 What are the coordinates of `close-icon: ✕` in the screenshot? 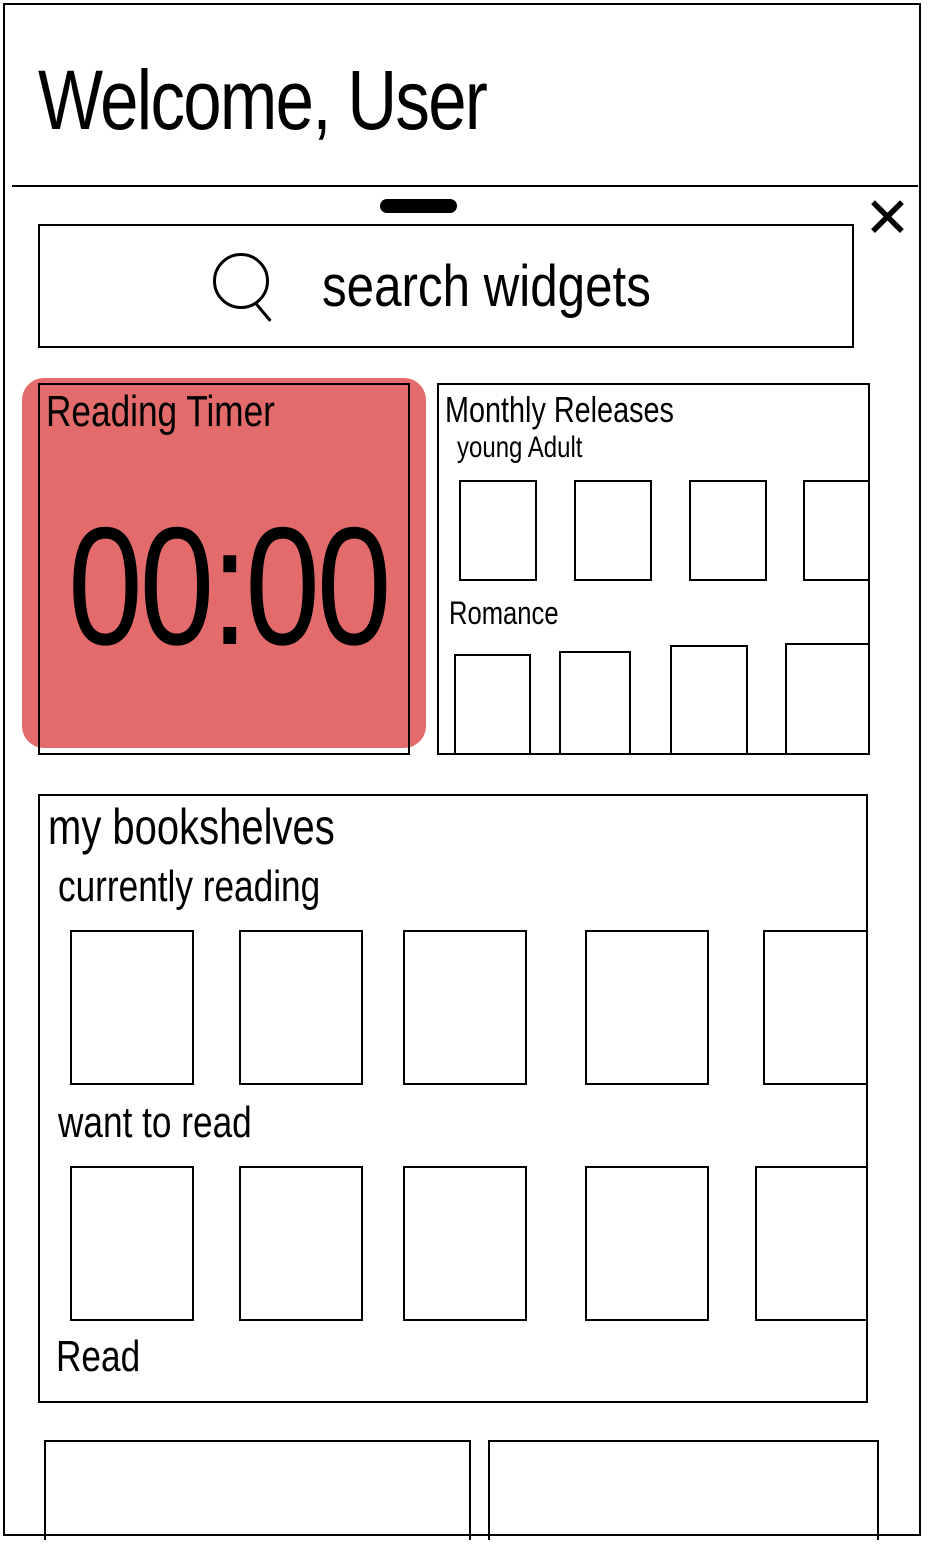 It's located at (887, 218).